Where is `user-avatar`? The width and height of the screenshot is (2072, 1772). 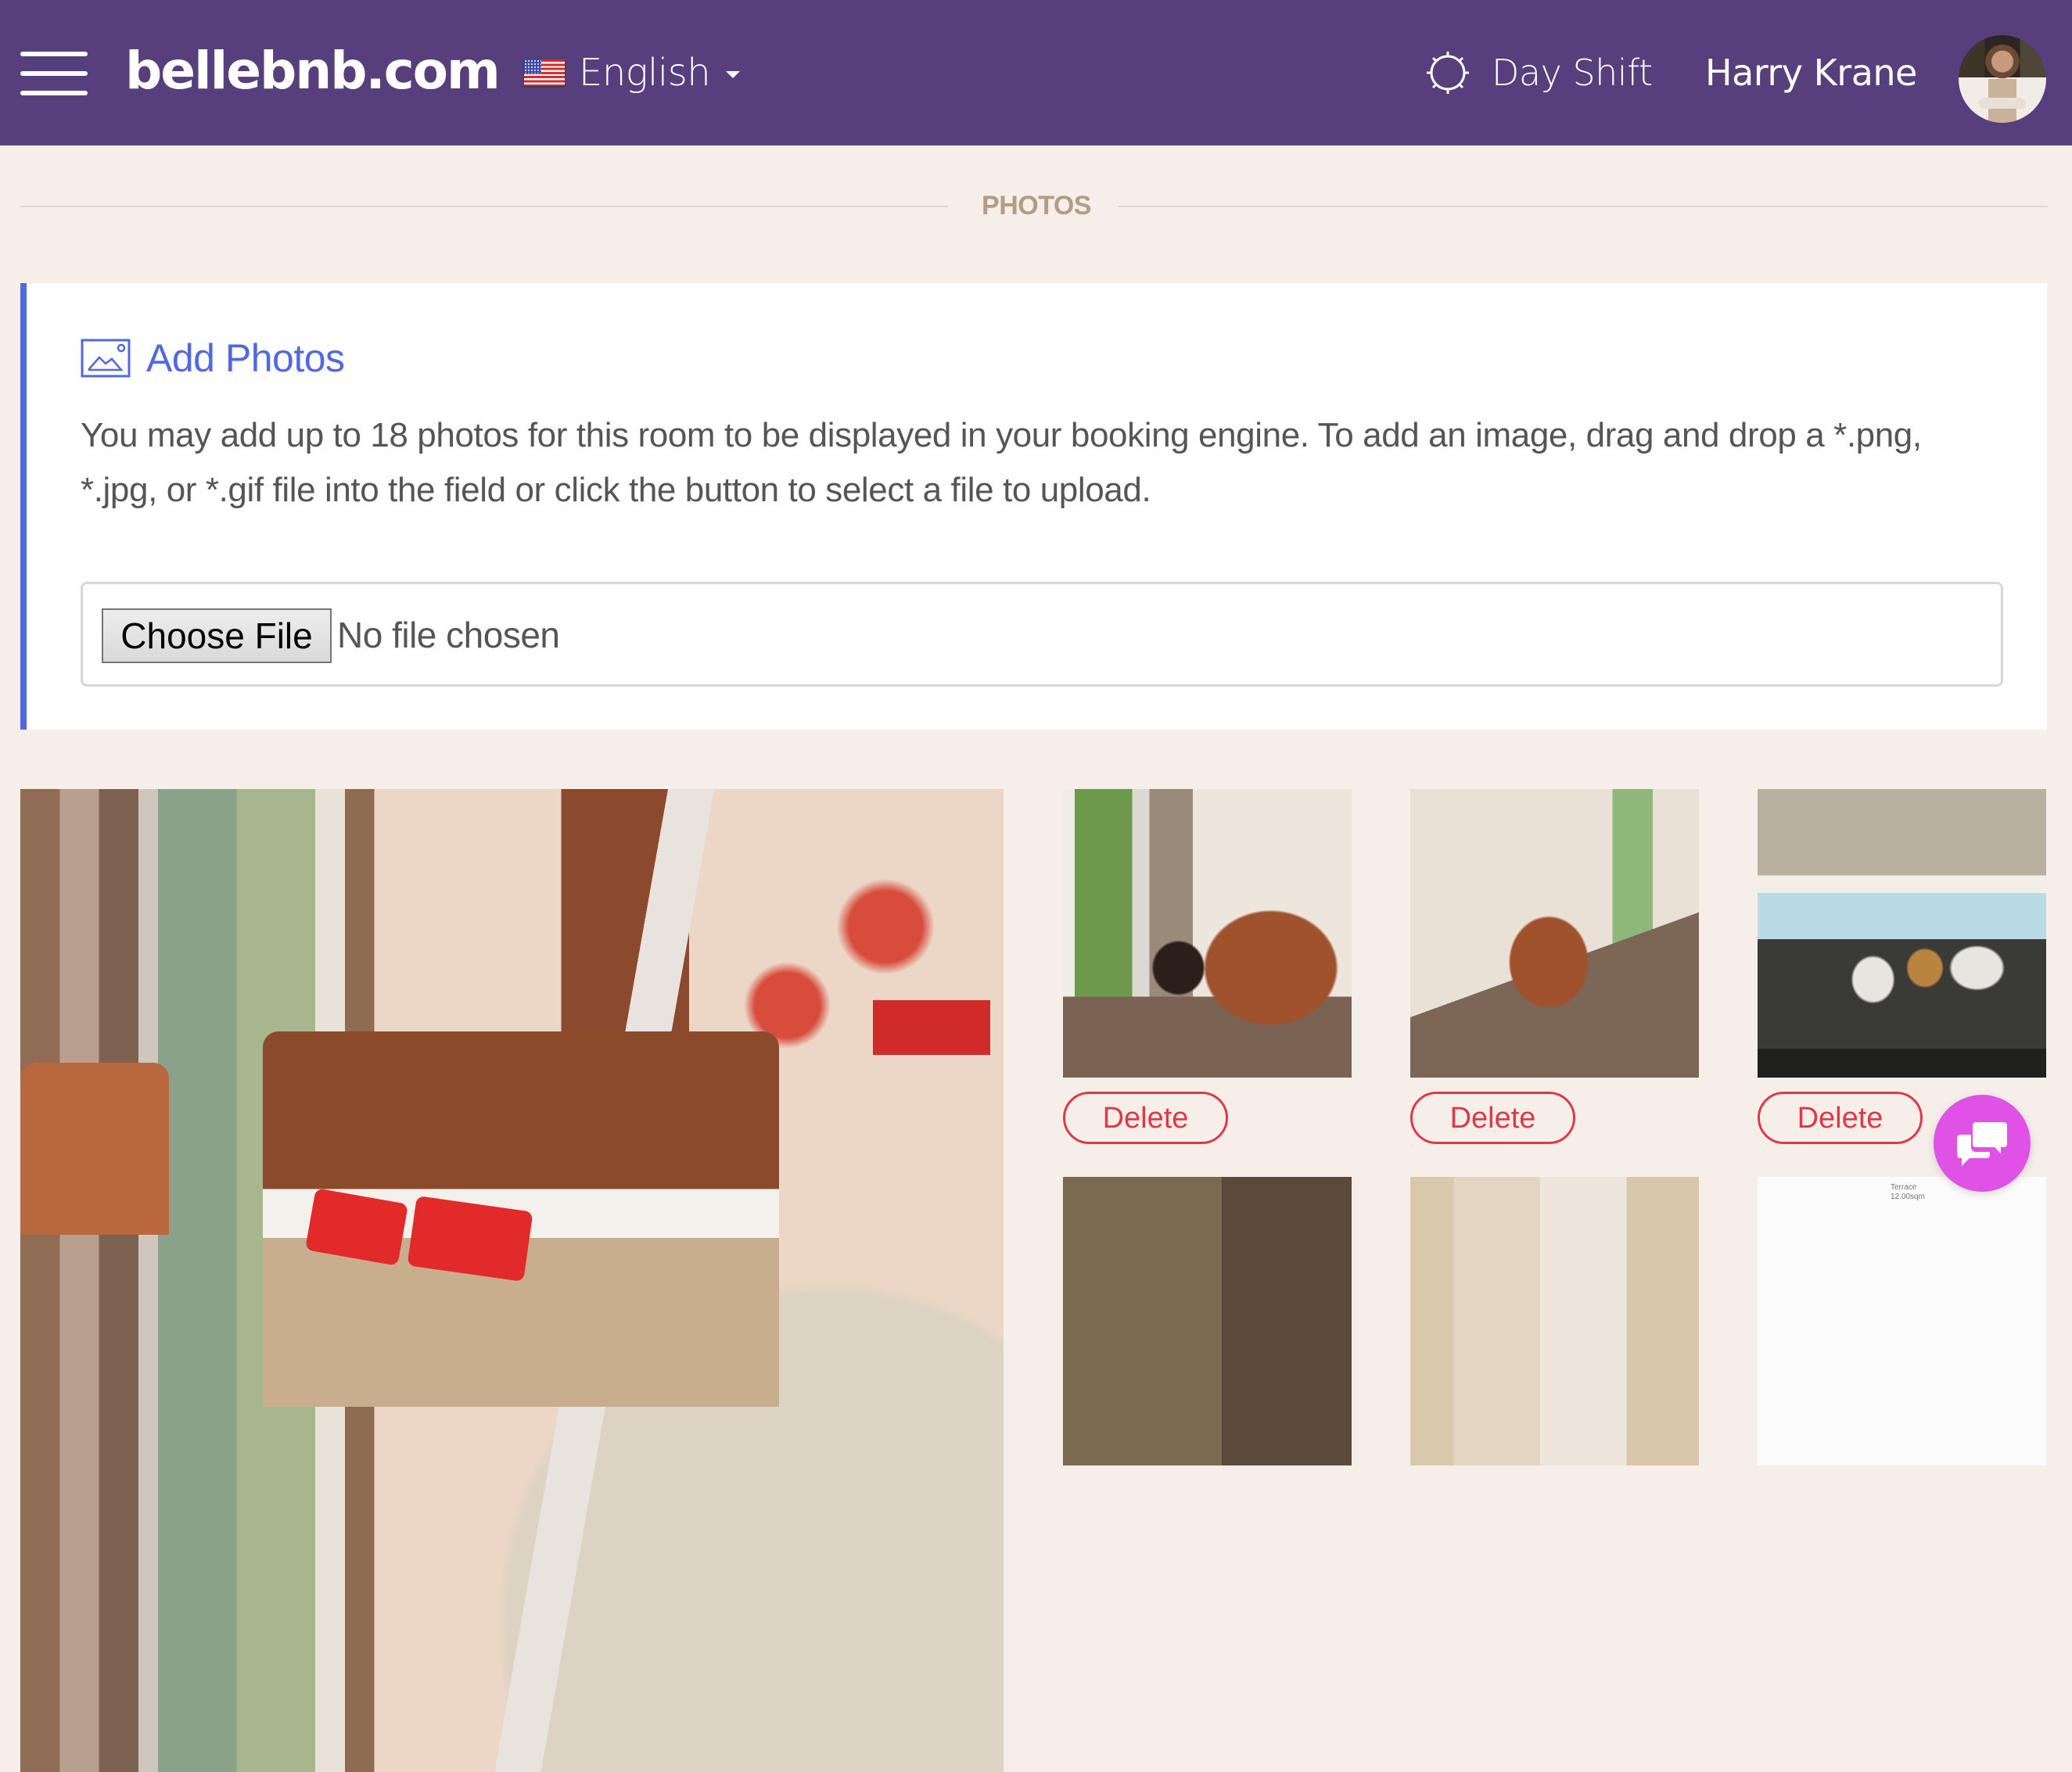 user-avatar is located at coordinates (2003, 79).